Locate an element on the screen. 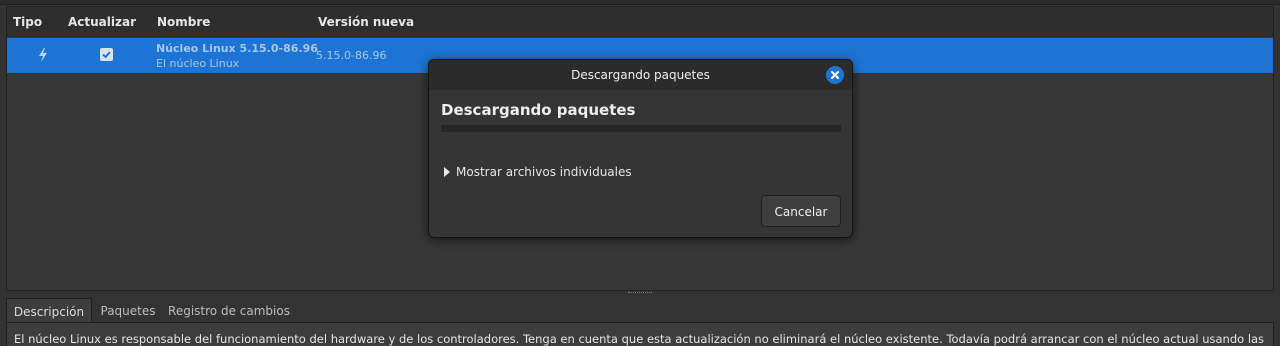 The image size is (1280, 346). dialog-title: Descargando paquetes is located at coordinates (640, 75).